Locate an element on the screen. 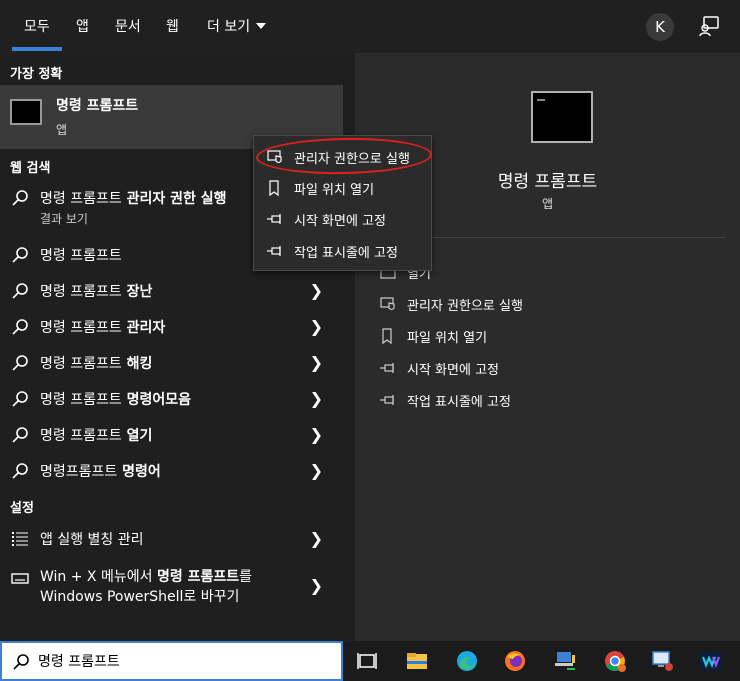 This screenshot has height=681, width=740. action-label: 파일 위치 열기 is located at coordinates (447, 338).